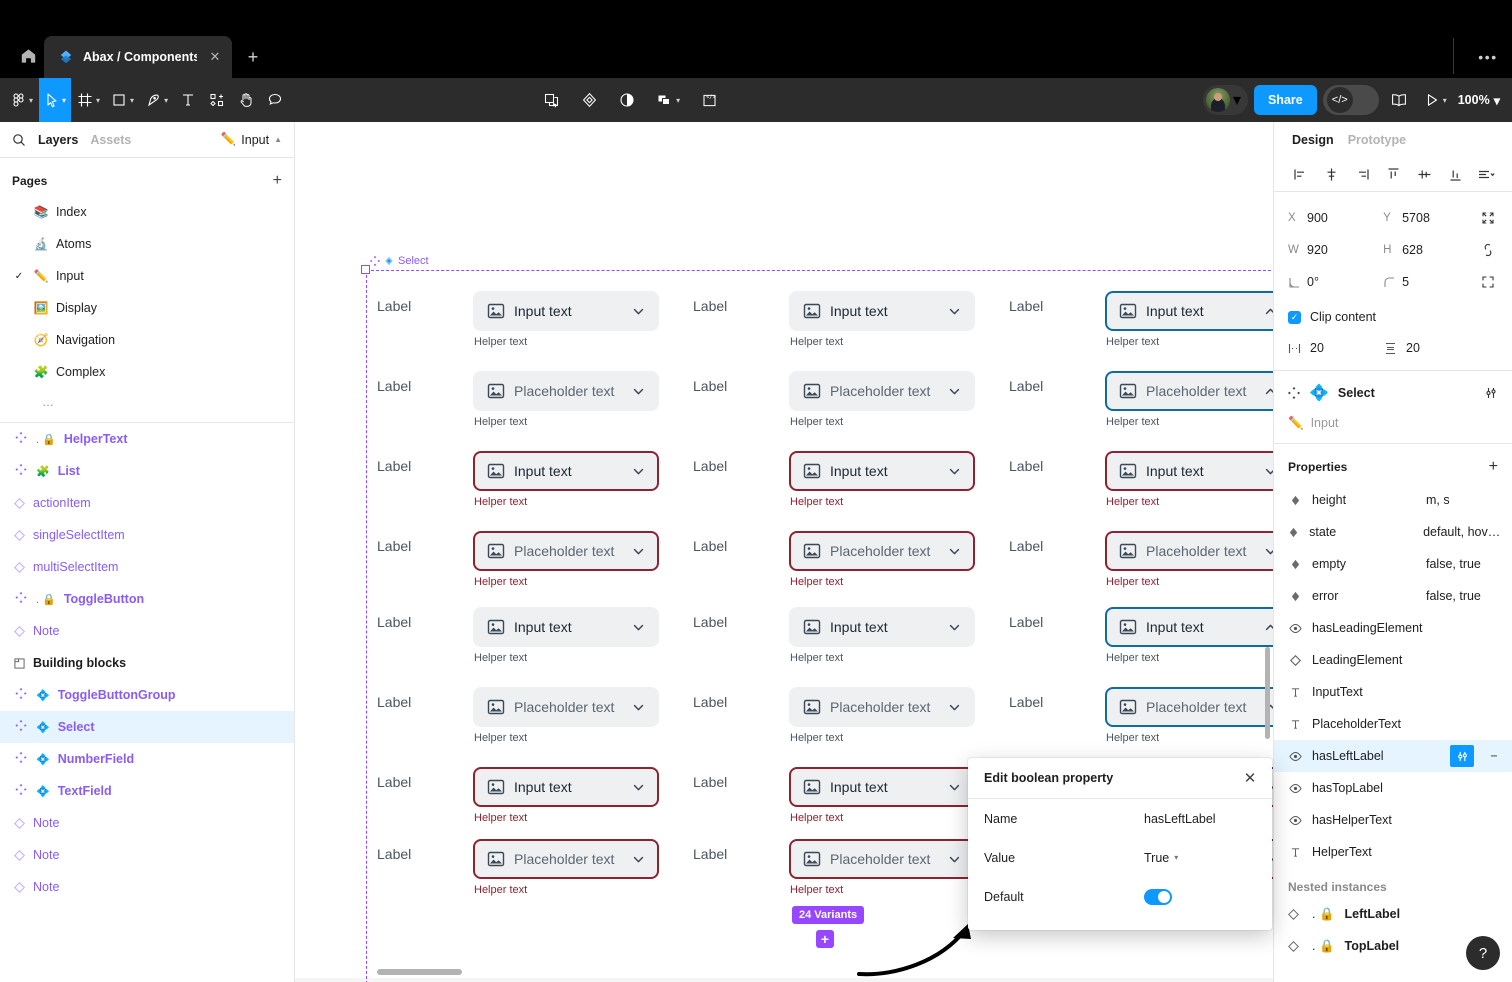 The width and height of the screenshot is (1512, 982). Describe the element at coordinates (589, 100) in the screenshot. I see `variant-button` at that location.